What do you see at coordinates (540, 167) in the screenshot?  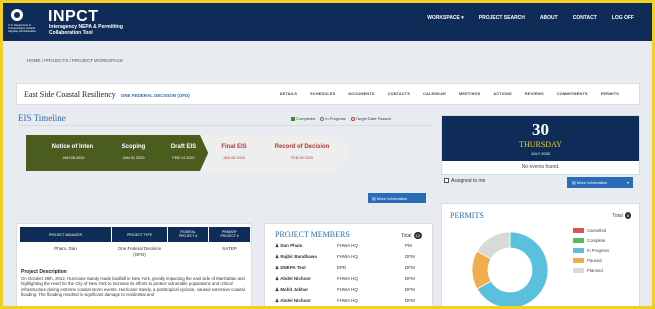 I see `calendar-no-events: No events found.` at bounding box center [540, 167].